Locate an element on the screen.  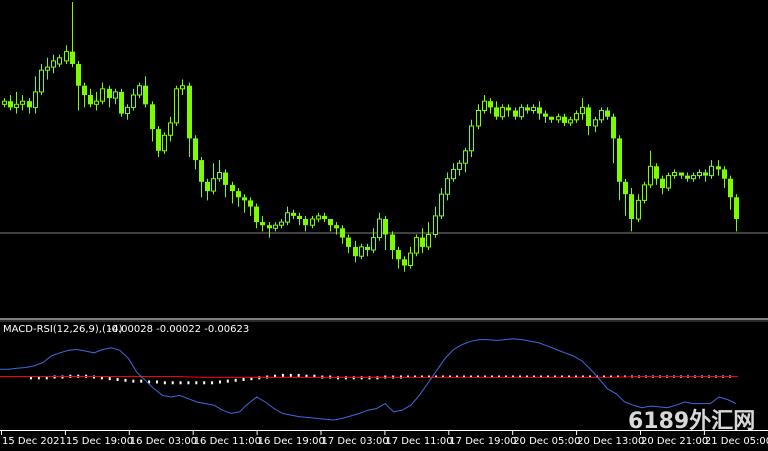
x-tick-label: 16 Dec 11:00 is located at coordinates (227, 441).